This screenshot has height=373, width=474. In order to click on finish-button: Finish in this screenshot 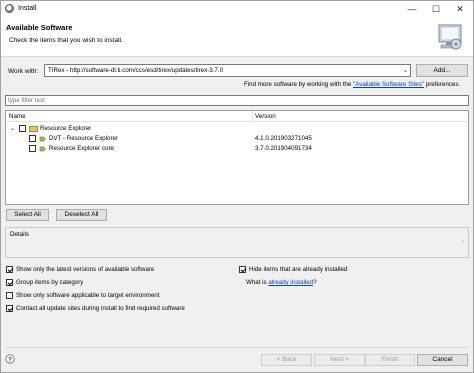, I will do `click(390, 360)`.